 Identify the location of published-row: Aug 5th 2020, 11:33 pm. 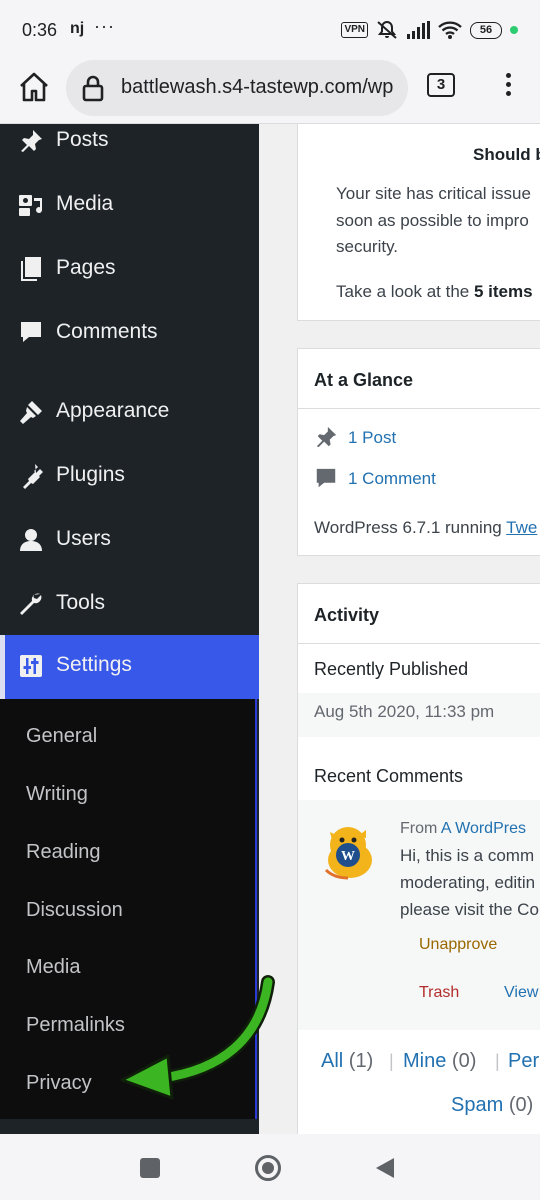
(419, 715).